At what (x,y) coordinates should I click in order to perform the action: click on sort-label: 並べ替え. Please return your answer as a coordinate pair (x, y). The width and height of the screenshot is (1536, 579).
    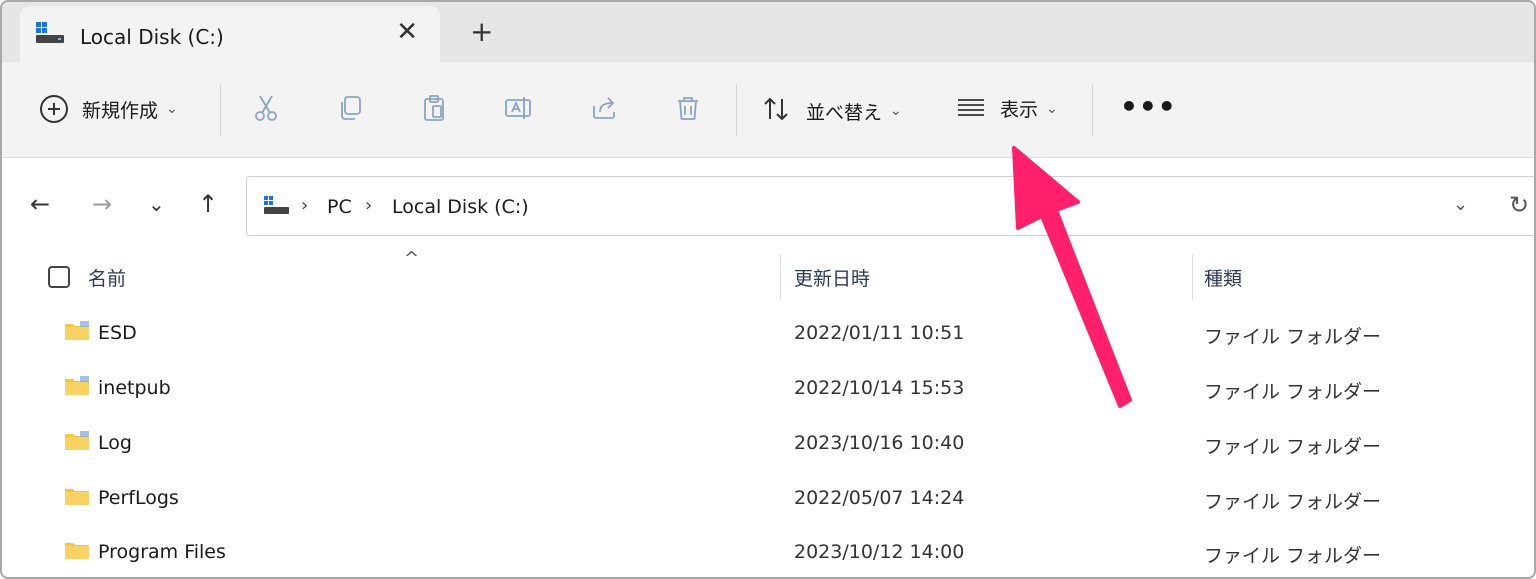
    Looking at the image, I should click on (844, 112).